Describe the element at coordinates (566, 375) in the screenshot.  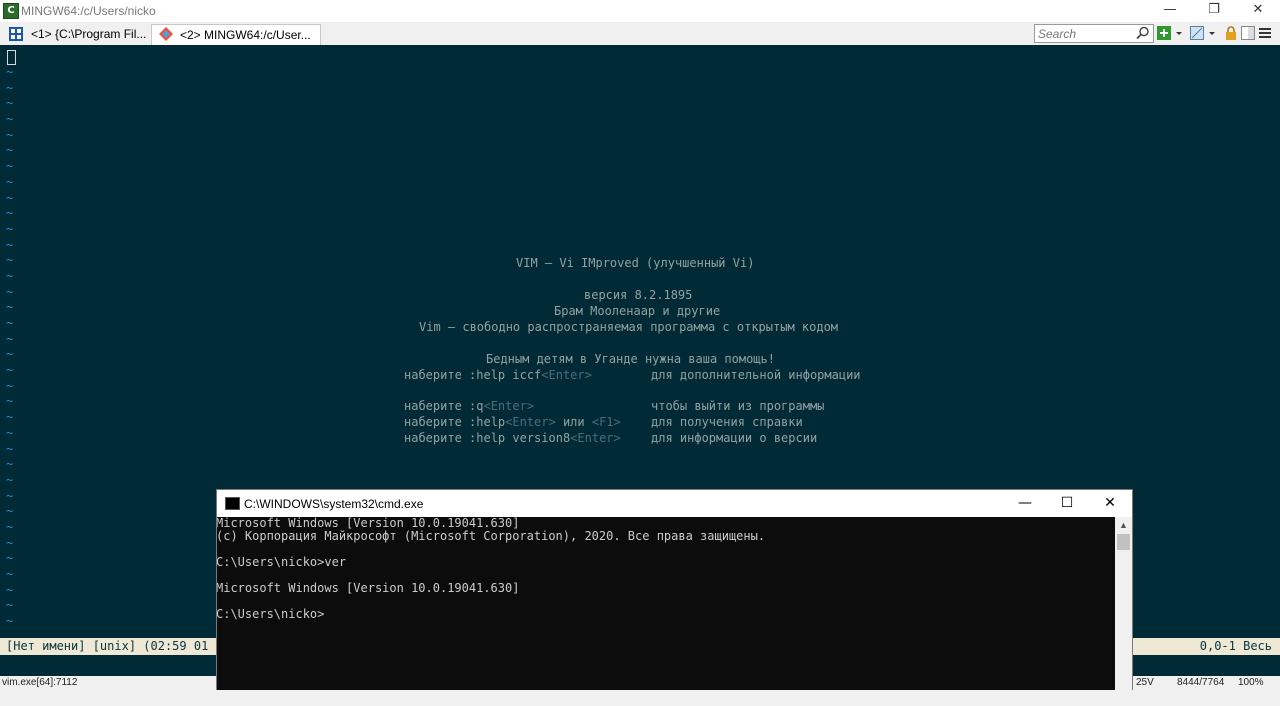
I see `iccf-key: <Enter>` at that location.